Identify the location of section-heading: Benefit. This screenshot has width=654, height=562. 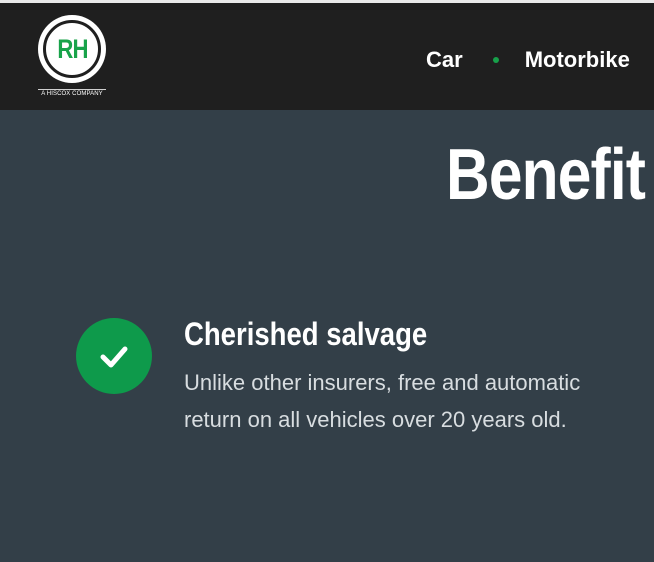
(546, 175).